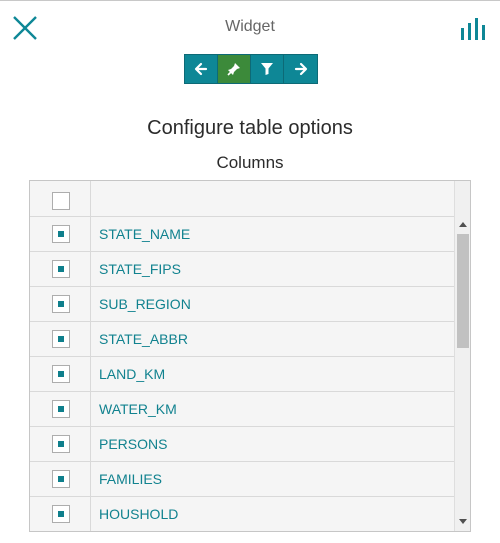  What do you see at coordinates (463, 224) in the screenshot?
I see `scroll-up-arrow-icon` at bounding box center [463, 224].